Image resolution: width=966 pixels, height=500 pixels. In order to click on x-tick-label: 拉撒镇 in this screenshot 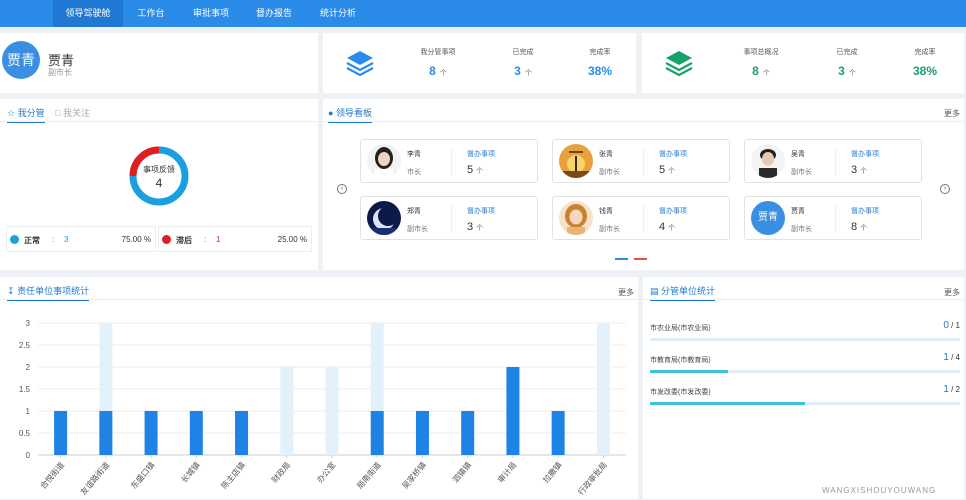, I will do `click(552, 472)`.